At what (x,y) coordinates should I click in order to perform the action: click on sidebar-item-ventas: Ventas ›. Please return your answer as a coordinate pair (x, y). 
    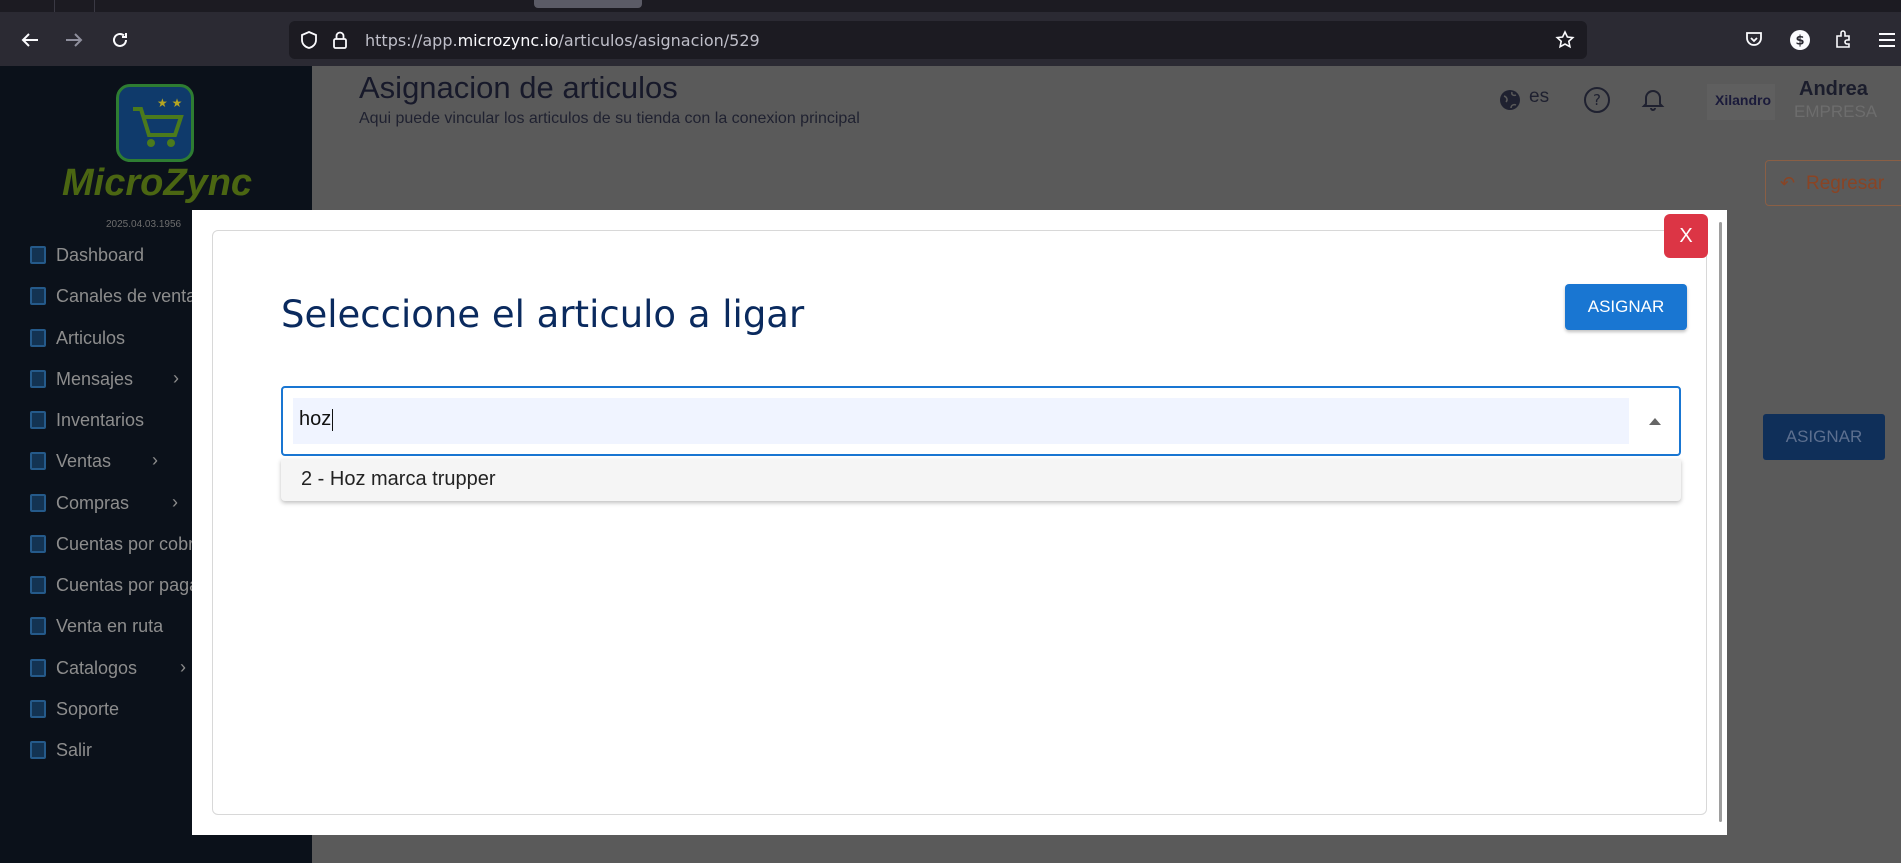
    Looking at the image, I should click on (94, 461).